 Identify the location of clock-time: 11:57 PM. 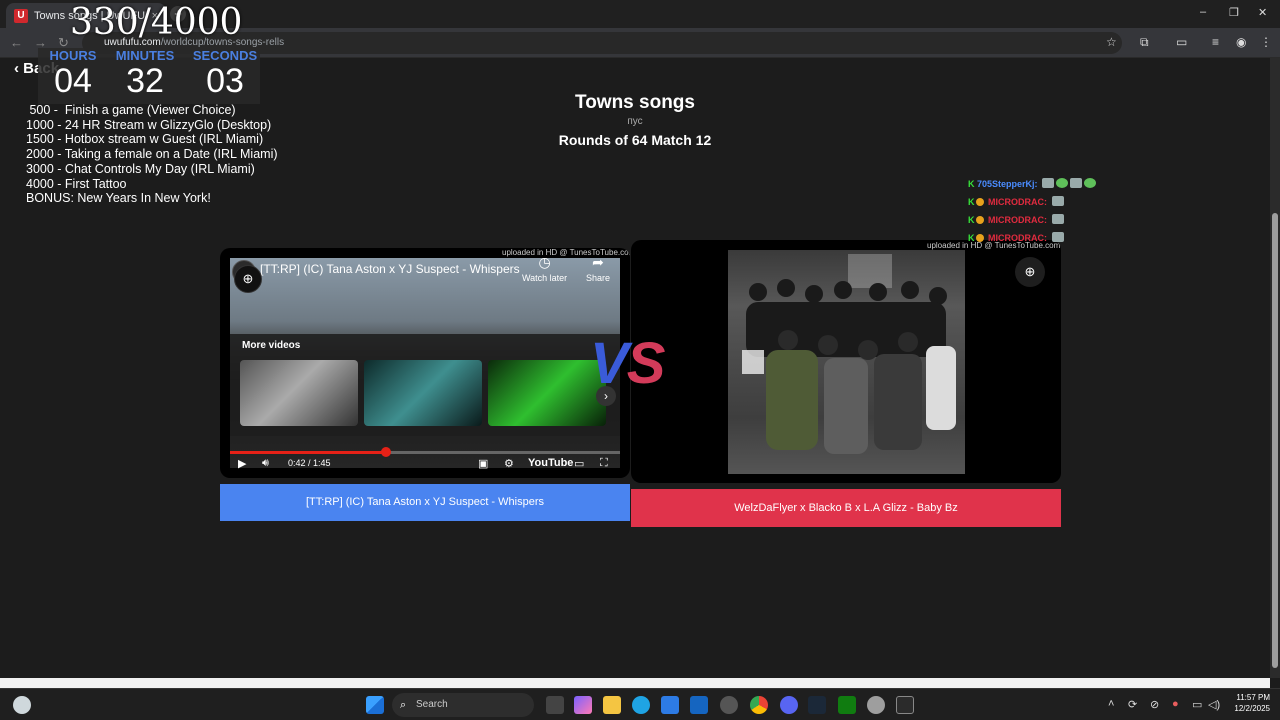
(1253, 697).